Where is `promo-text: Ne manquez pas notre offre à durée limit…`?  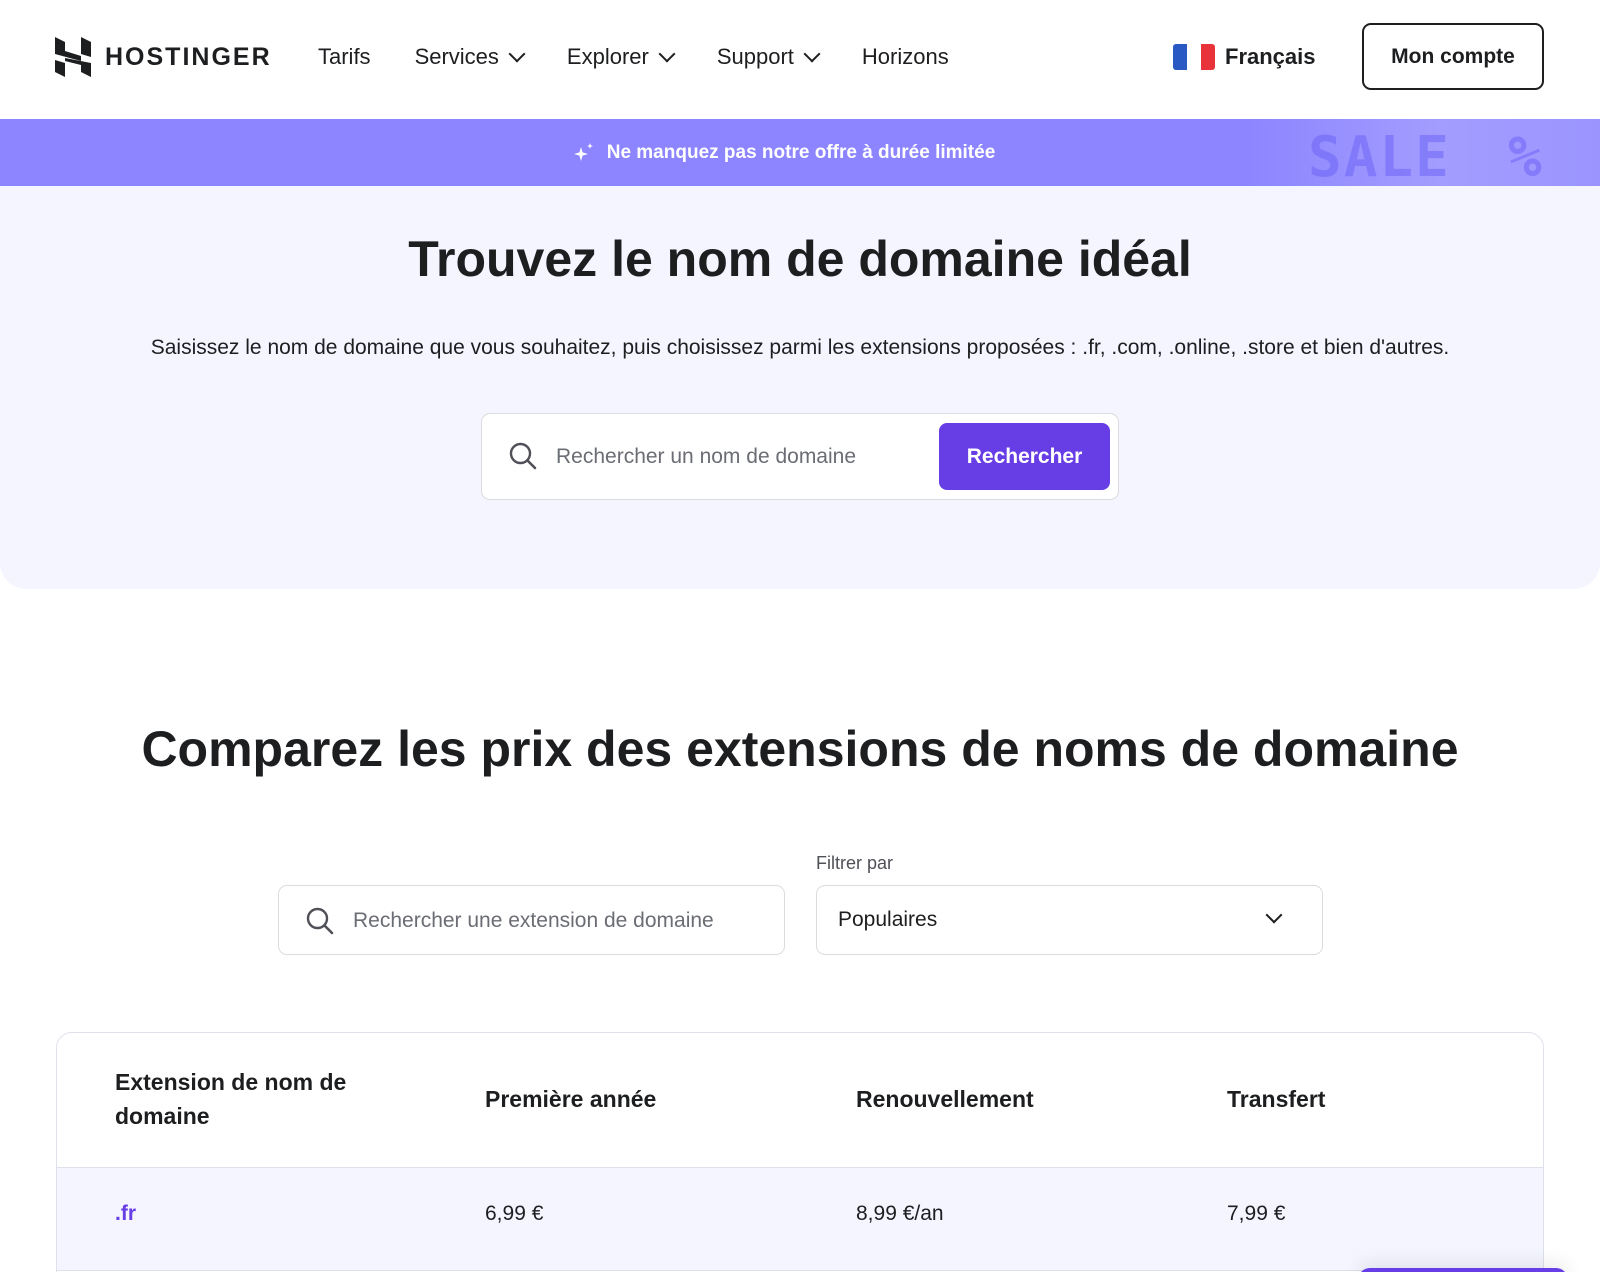
promo-text: Ne manquez pas notre offre à durée limit… is located at coordinates (801, 152).